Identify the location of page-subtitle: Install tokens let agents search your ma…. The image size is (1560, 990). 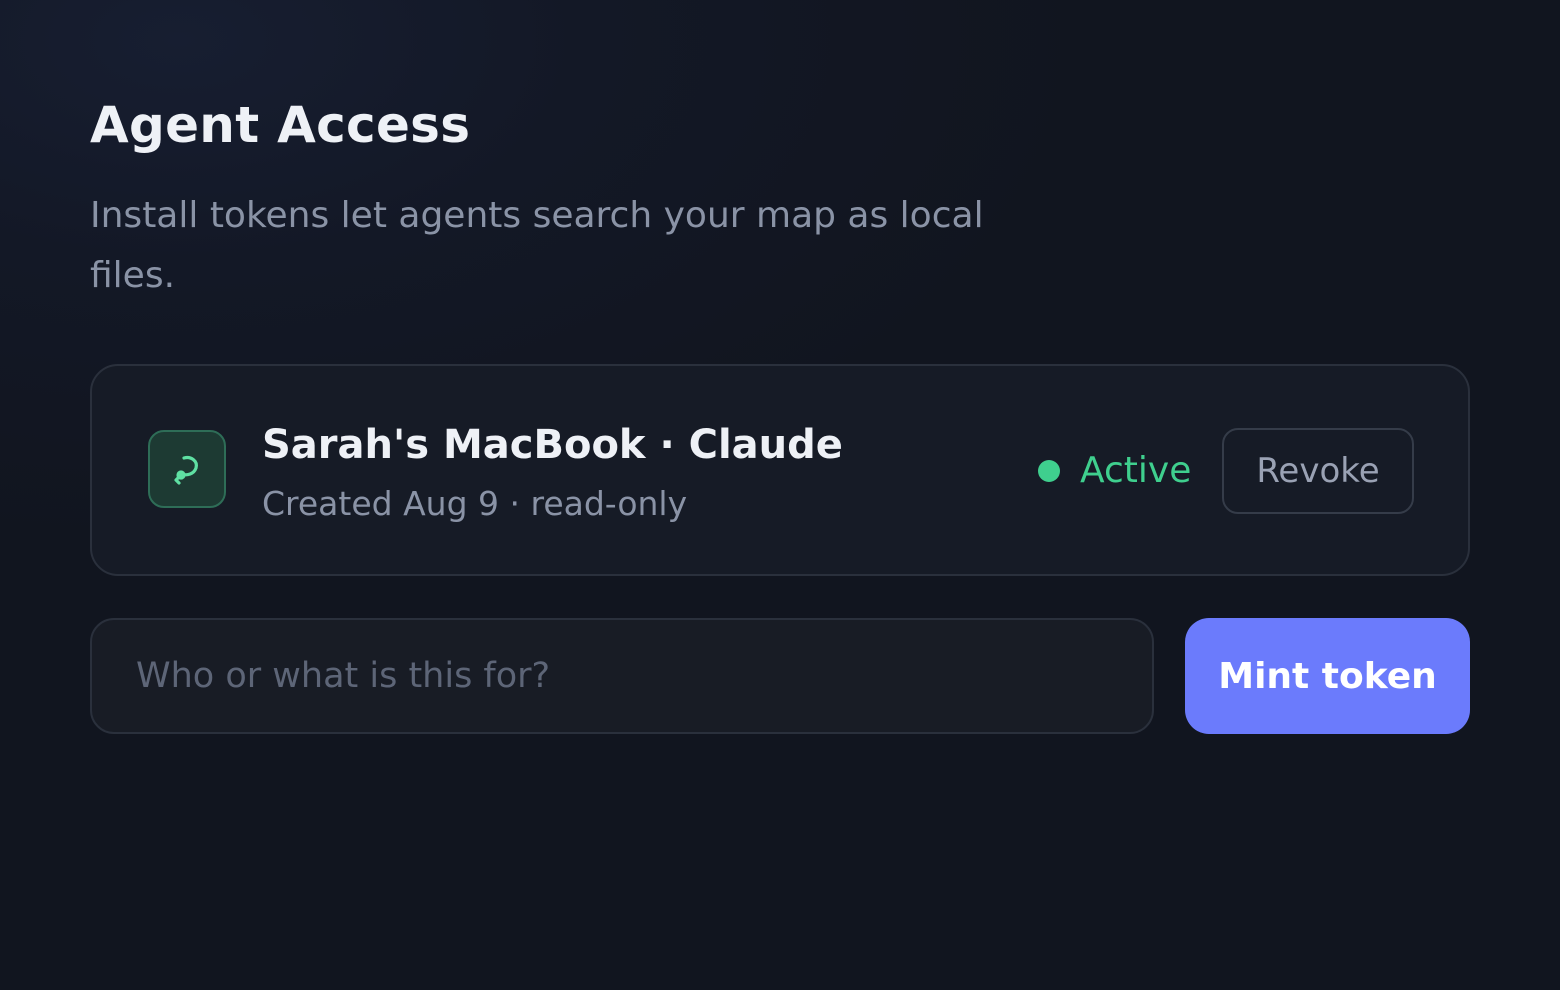
(537, 245).